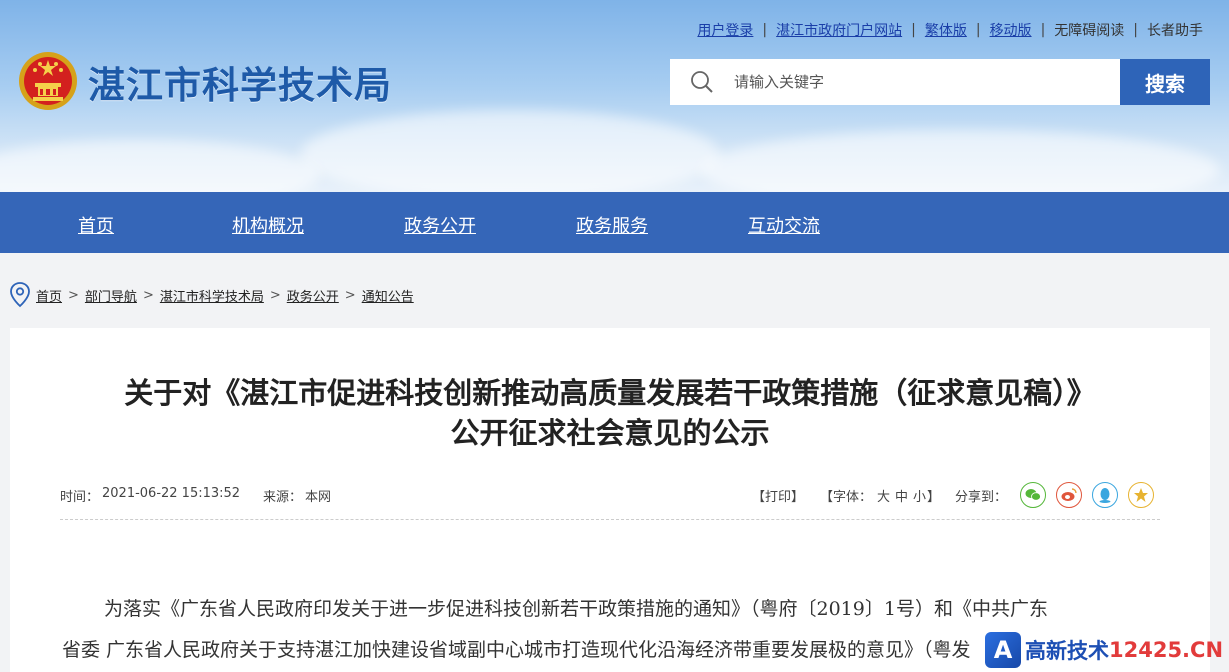 This screenshot has height=672, width=1229. Describe the element at coordinates (1003, 650) in the screenshot. I see `watermark-icon: A` at that location.